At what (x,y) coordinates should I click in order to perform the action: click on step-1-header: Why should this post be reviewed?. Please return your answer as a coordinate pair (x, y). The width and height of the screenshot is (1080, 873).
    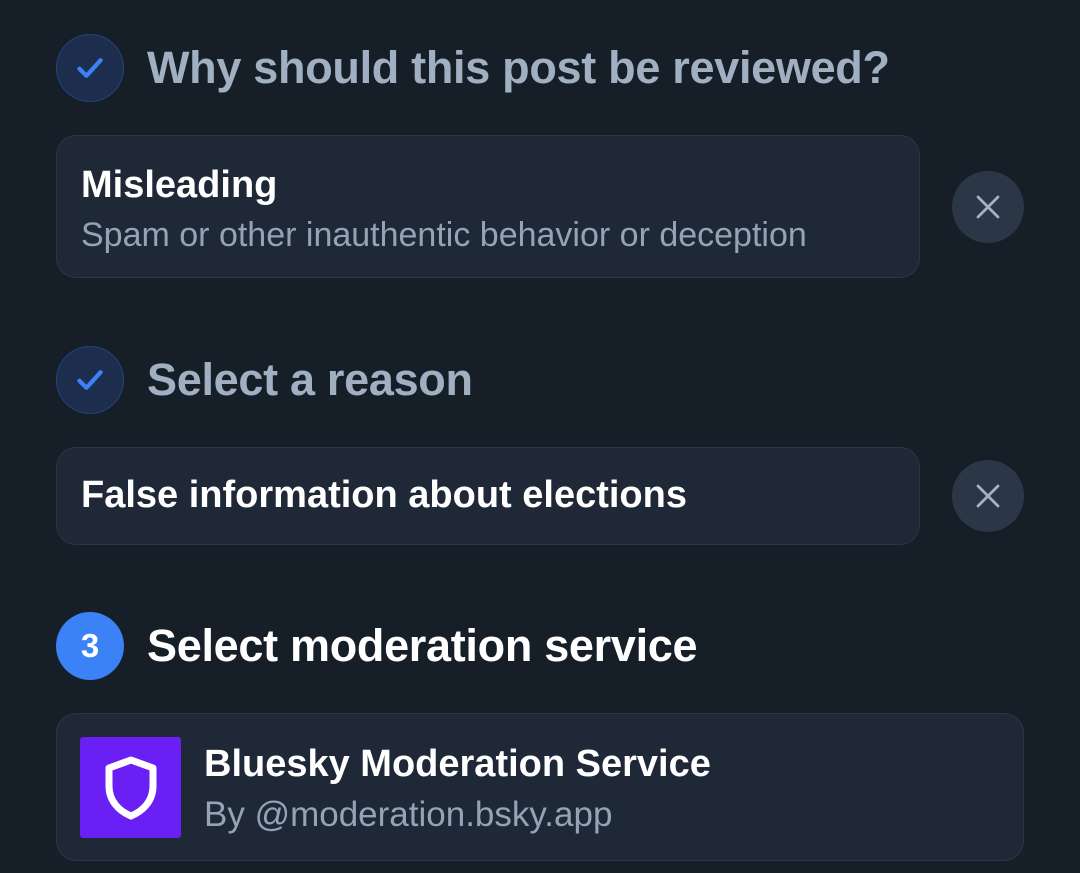
    Looking at the image, I should click on (473, 68).